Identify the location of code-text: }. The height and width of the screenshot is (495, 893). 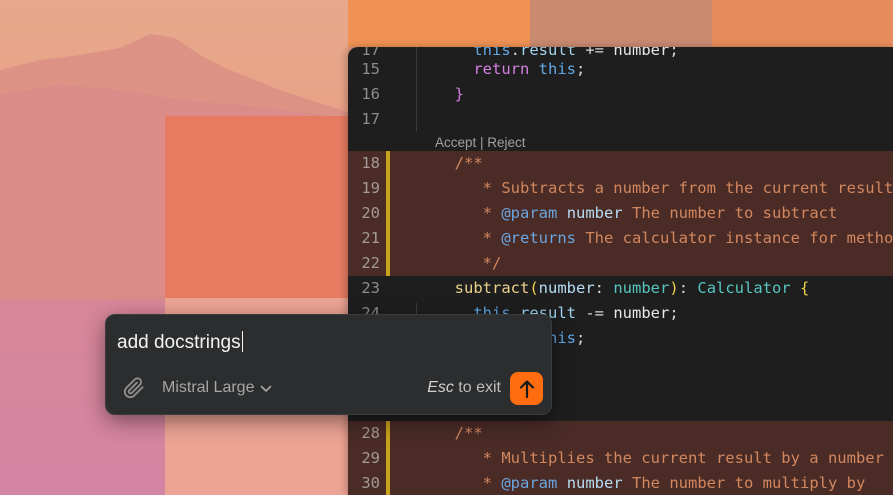
(450, 94).